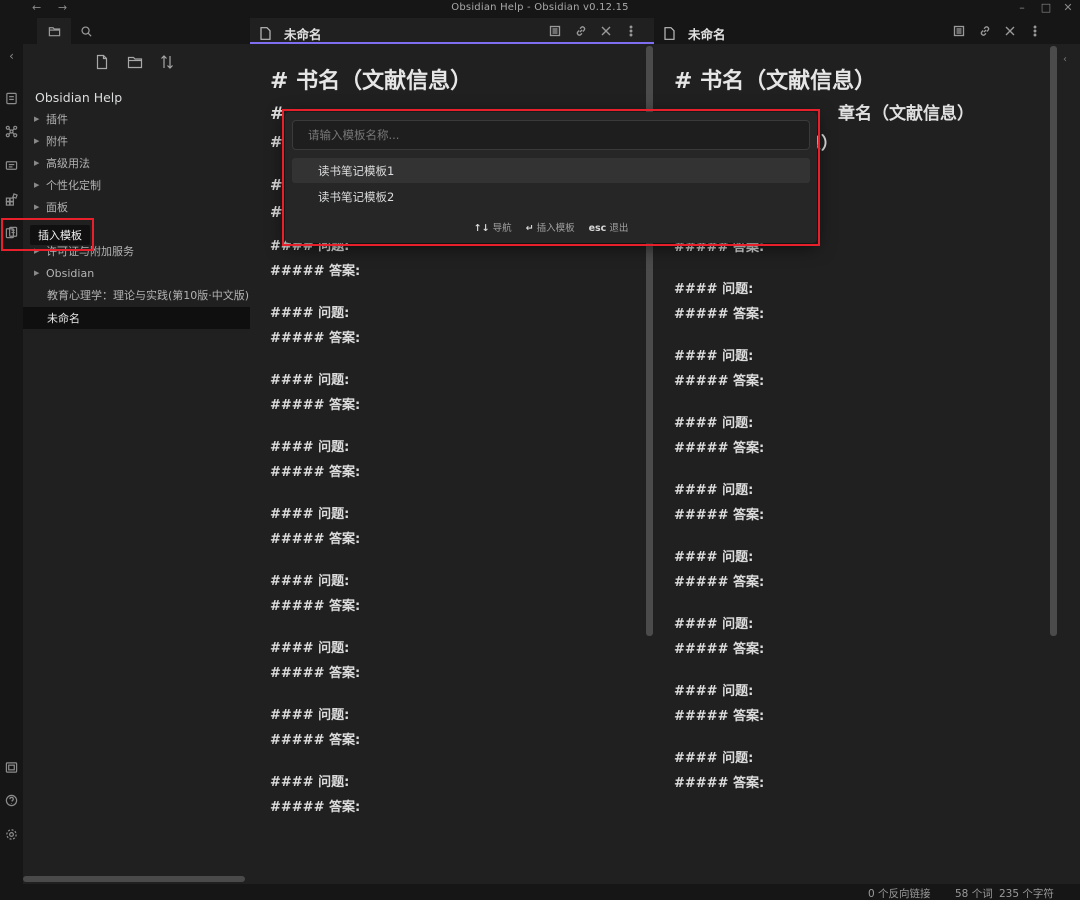  Describe the element at coordinates (136, 207) in the screenshot. I see `folder-item: ▶ 面板` at that location.